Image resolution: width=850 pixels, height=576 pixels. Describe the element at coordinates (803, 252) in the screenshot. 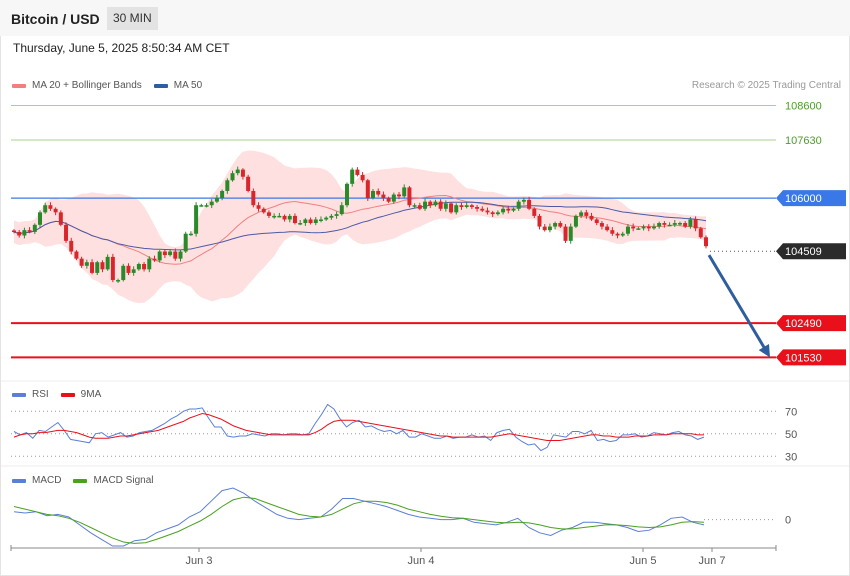

I see `last-price-label: 104509` at that location.